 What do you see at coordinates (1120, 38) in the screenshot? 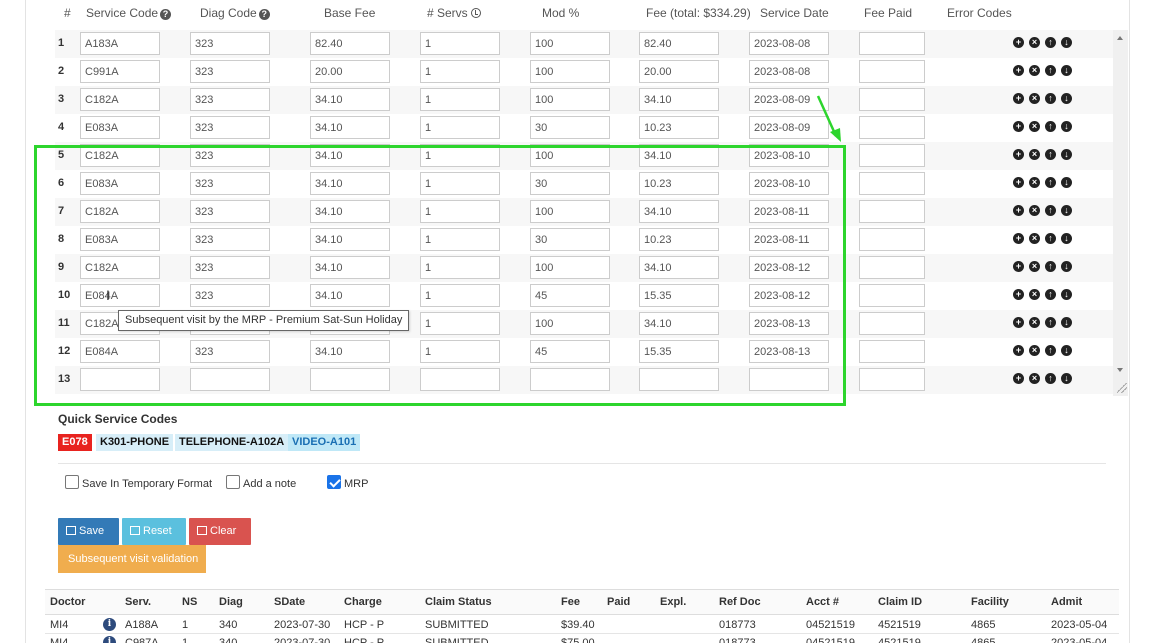
I see `scroll-up-icon` at bounding box center [1120, 38].